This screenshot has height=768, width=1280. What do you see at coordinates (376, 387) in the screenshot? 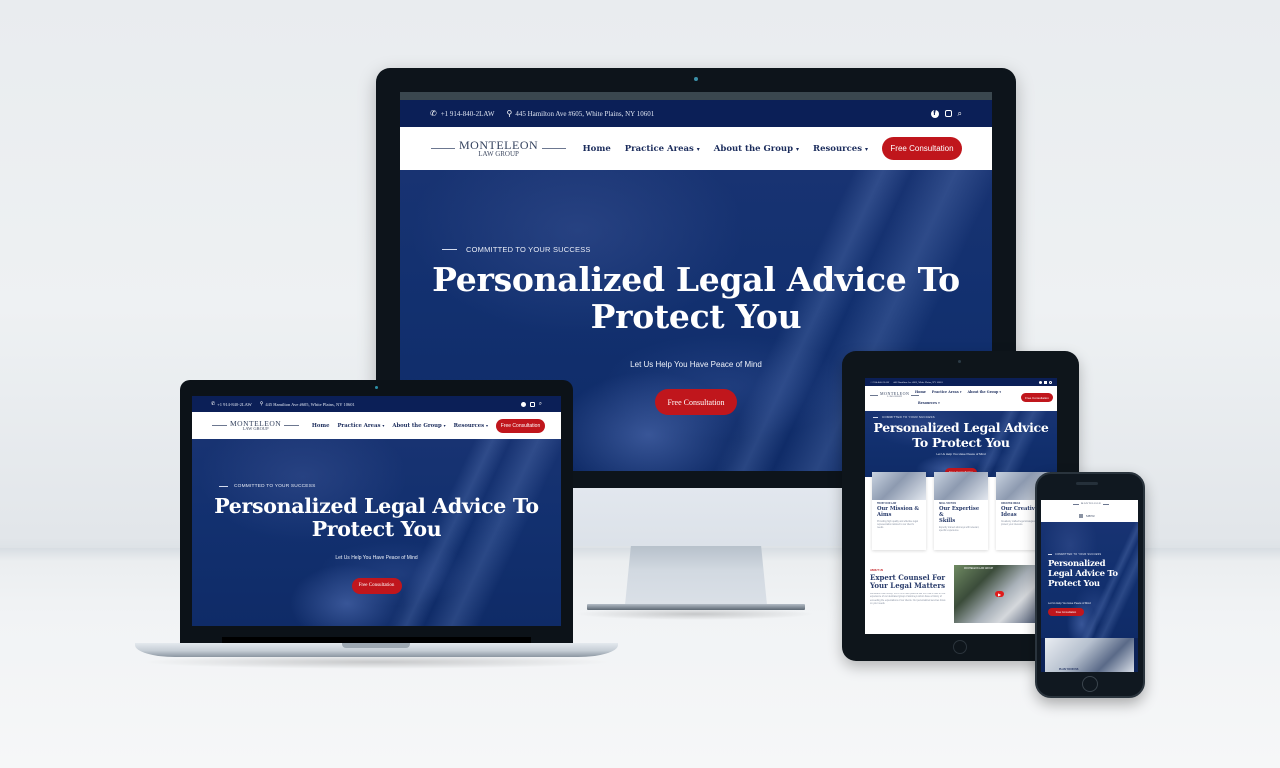
I see `laptop-camera` at bounding box center [376, 387].